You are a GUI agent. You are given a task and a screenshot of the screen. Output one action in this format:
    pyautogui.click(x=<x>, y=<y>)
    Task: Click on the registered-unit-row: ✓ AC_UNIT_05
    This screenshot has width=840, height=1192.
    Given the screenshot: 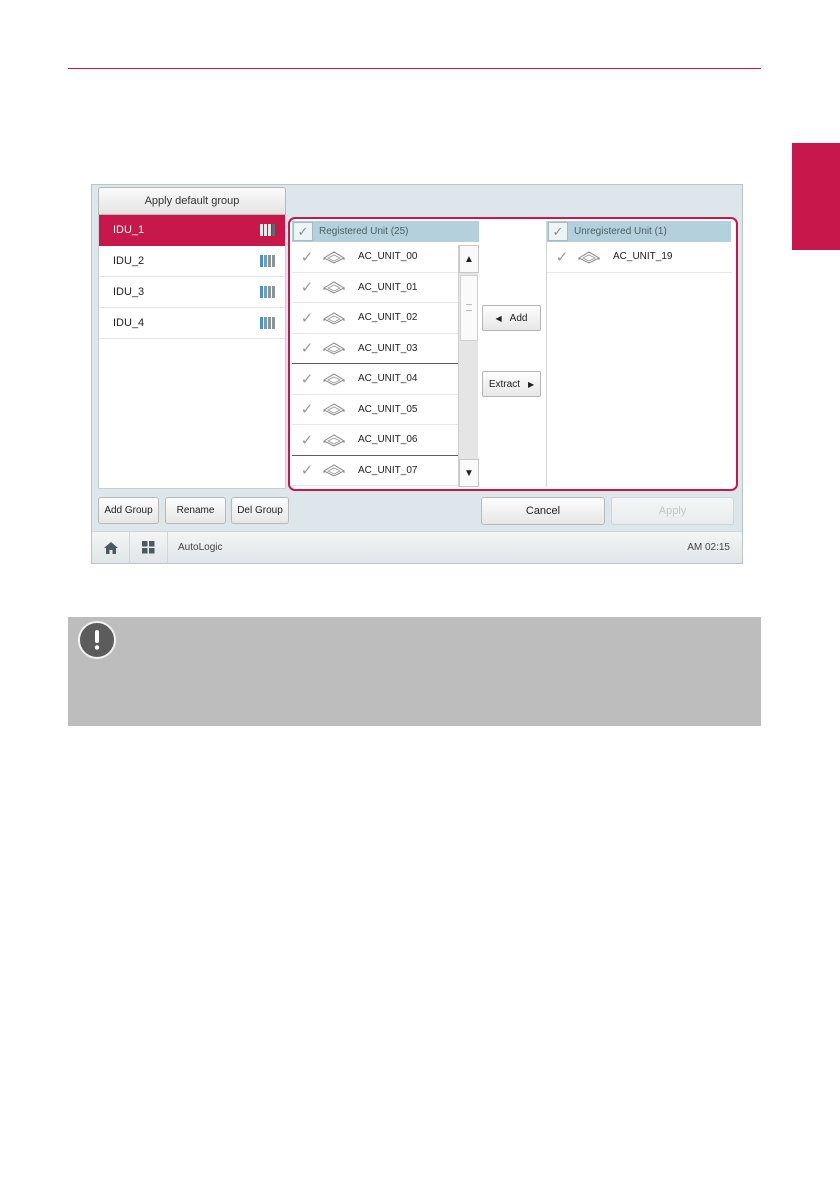 What is the action you would take?
    pyautogui.click(x=375, y=410)
    